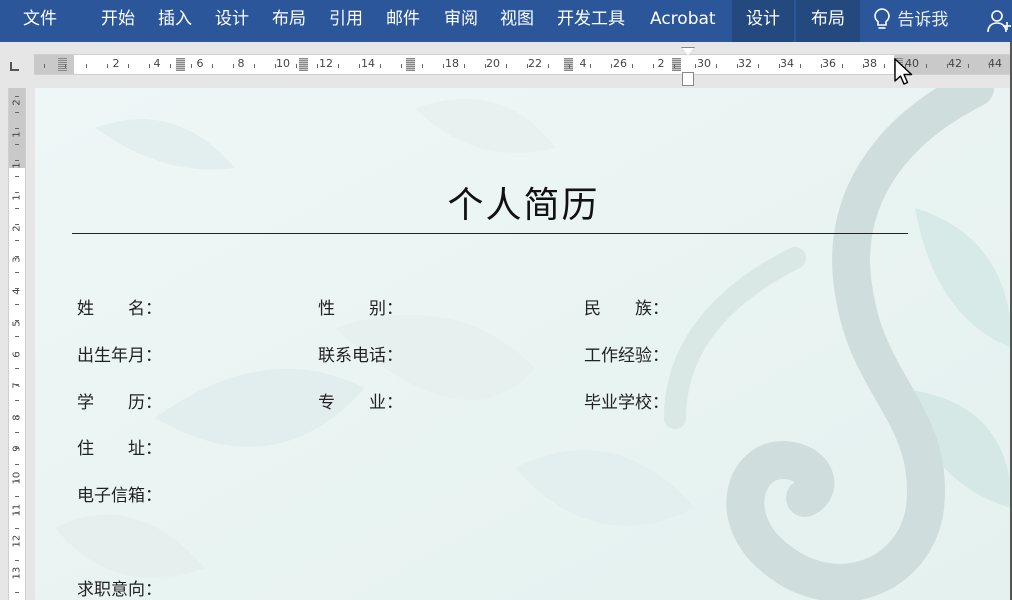 This screenshot has width=1012, height=600. I want to click on field-email: 电子信箱：, so click(119, 493).